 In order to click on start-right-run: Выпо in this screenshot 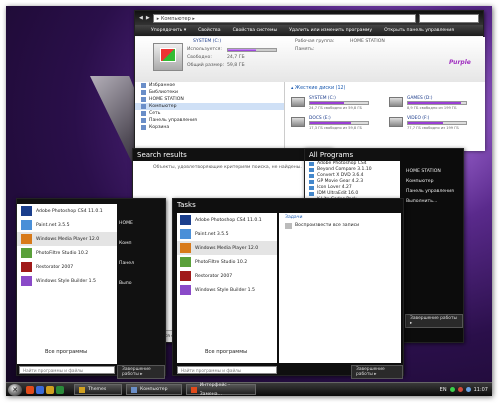, I will do `click(125, 283)`.